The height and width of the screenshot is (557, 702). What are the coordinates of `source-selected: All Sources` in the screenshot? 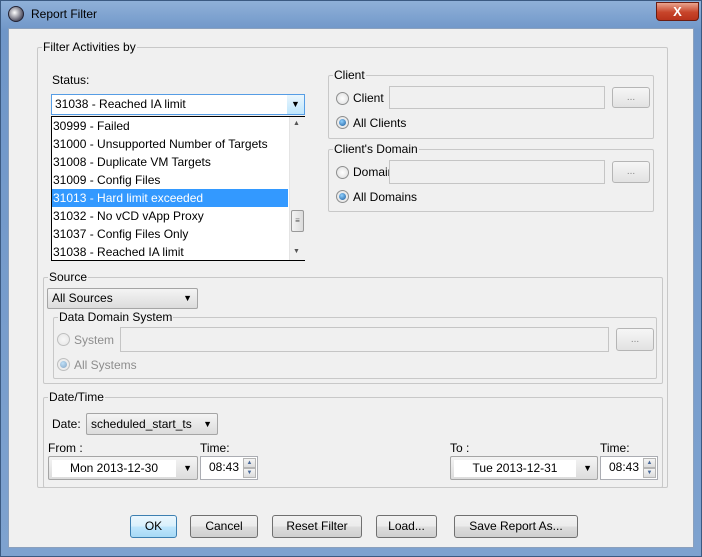 It's located at (82, 298).